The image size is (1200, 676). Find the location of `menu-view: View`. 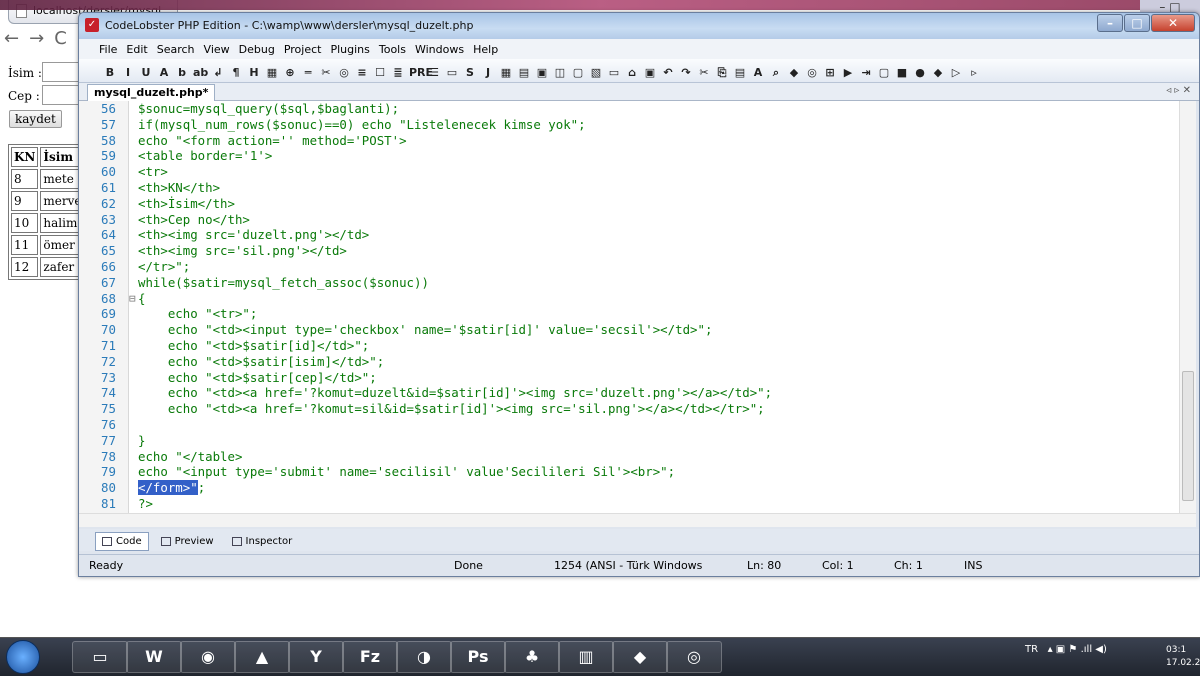

menu-view: View is located at coordinates (217, 51).